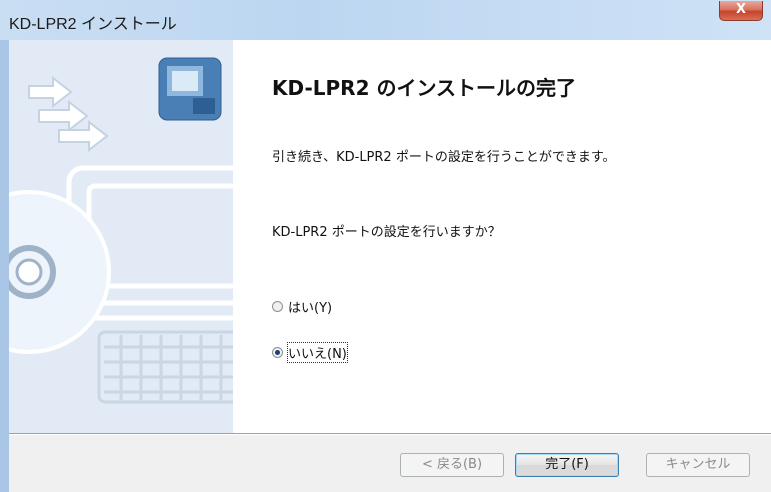  Describe the element at coordinates (385, 20) in the screenshot. I see `title-bar: KD-LPR2 インストール X` at that location.